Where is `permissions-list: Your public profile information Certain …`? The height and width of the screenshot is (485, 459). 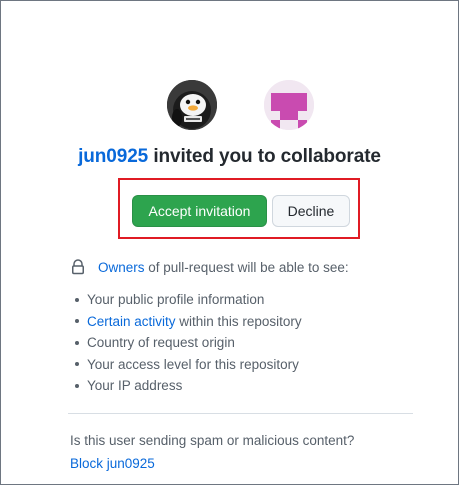
permissions-list: Your public profile information Certain … is located at coordinates (186, 343).